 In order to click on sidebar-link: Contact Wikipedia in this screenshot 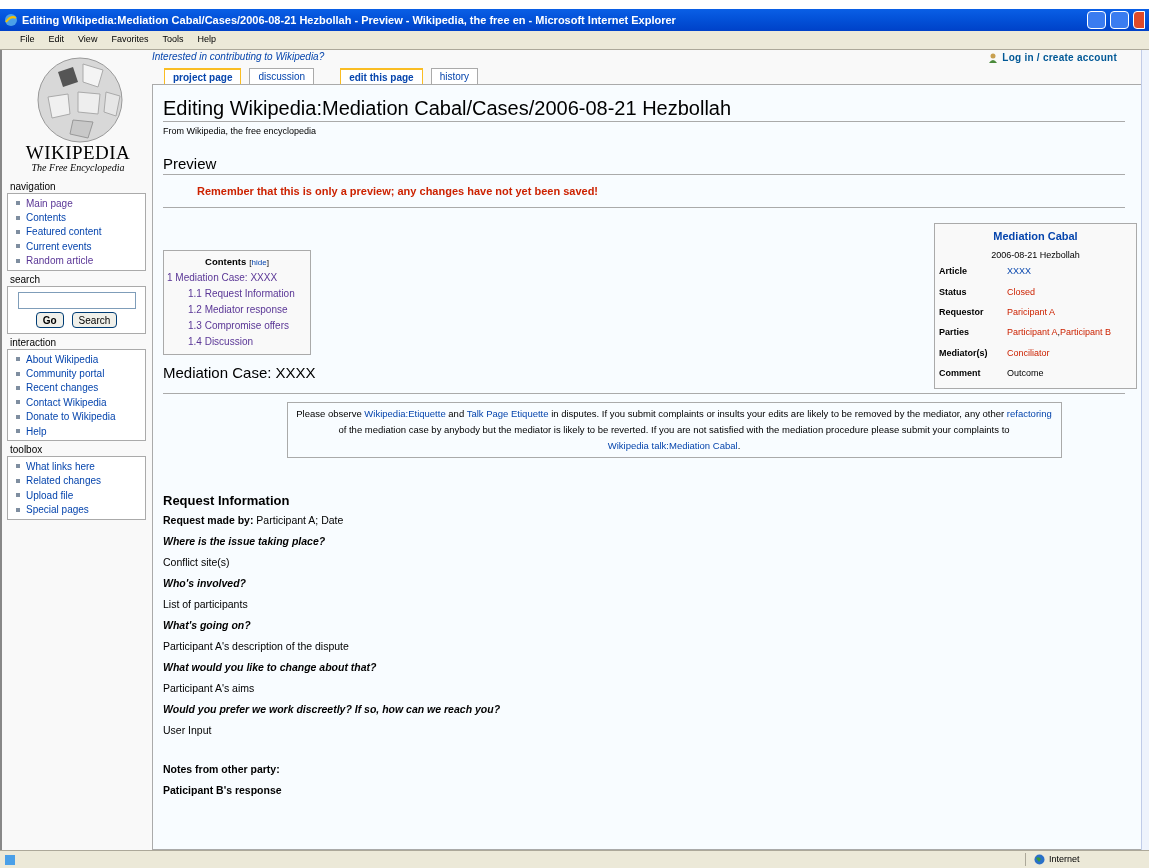, I will do `click(66, 402)`.